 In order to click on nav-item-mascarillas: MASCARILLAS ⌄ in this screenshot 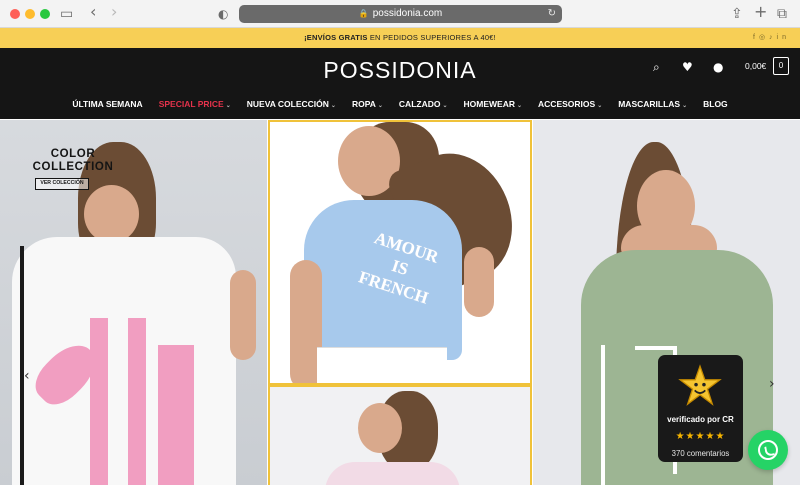, I will do `click(652, 104)`.